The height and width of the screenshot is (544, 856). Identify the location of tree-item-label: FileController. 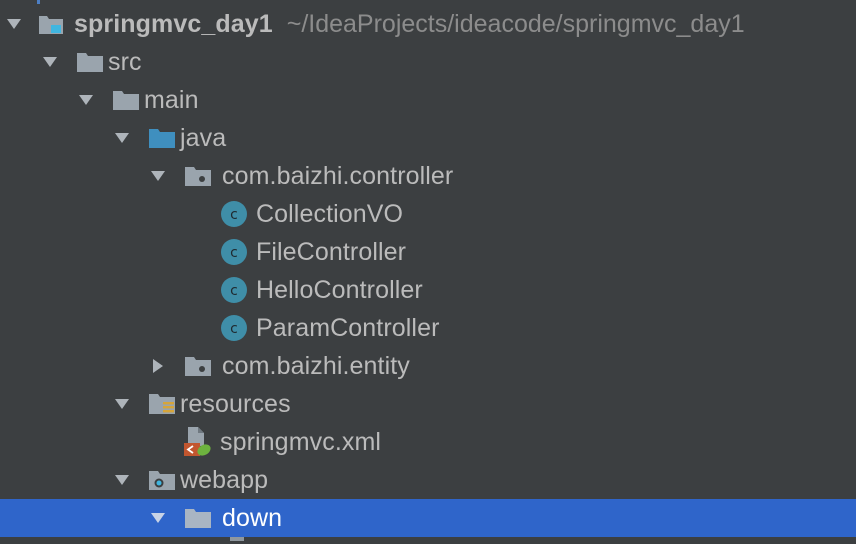
(331, 252).